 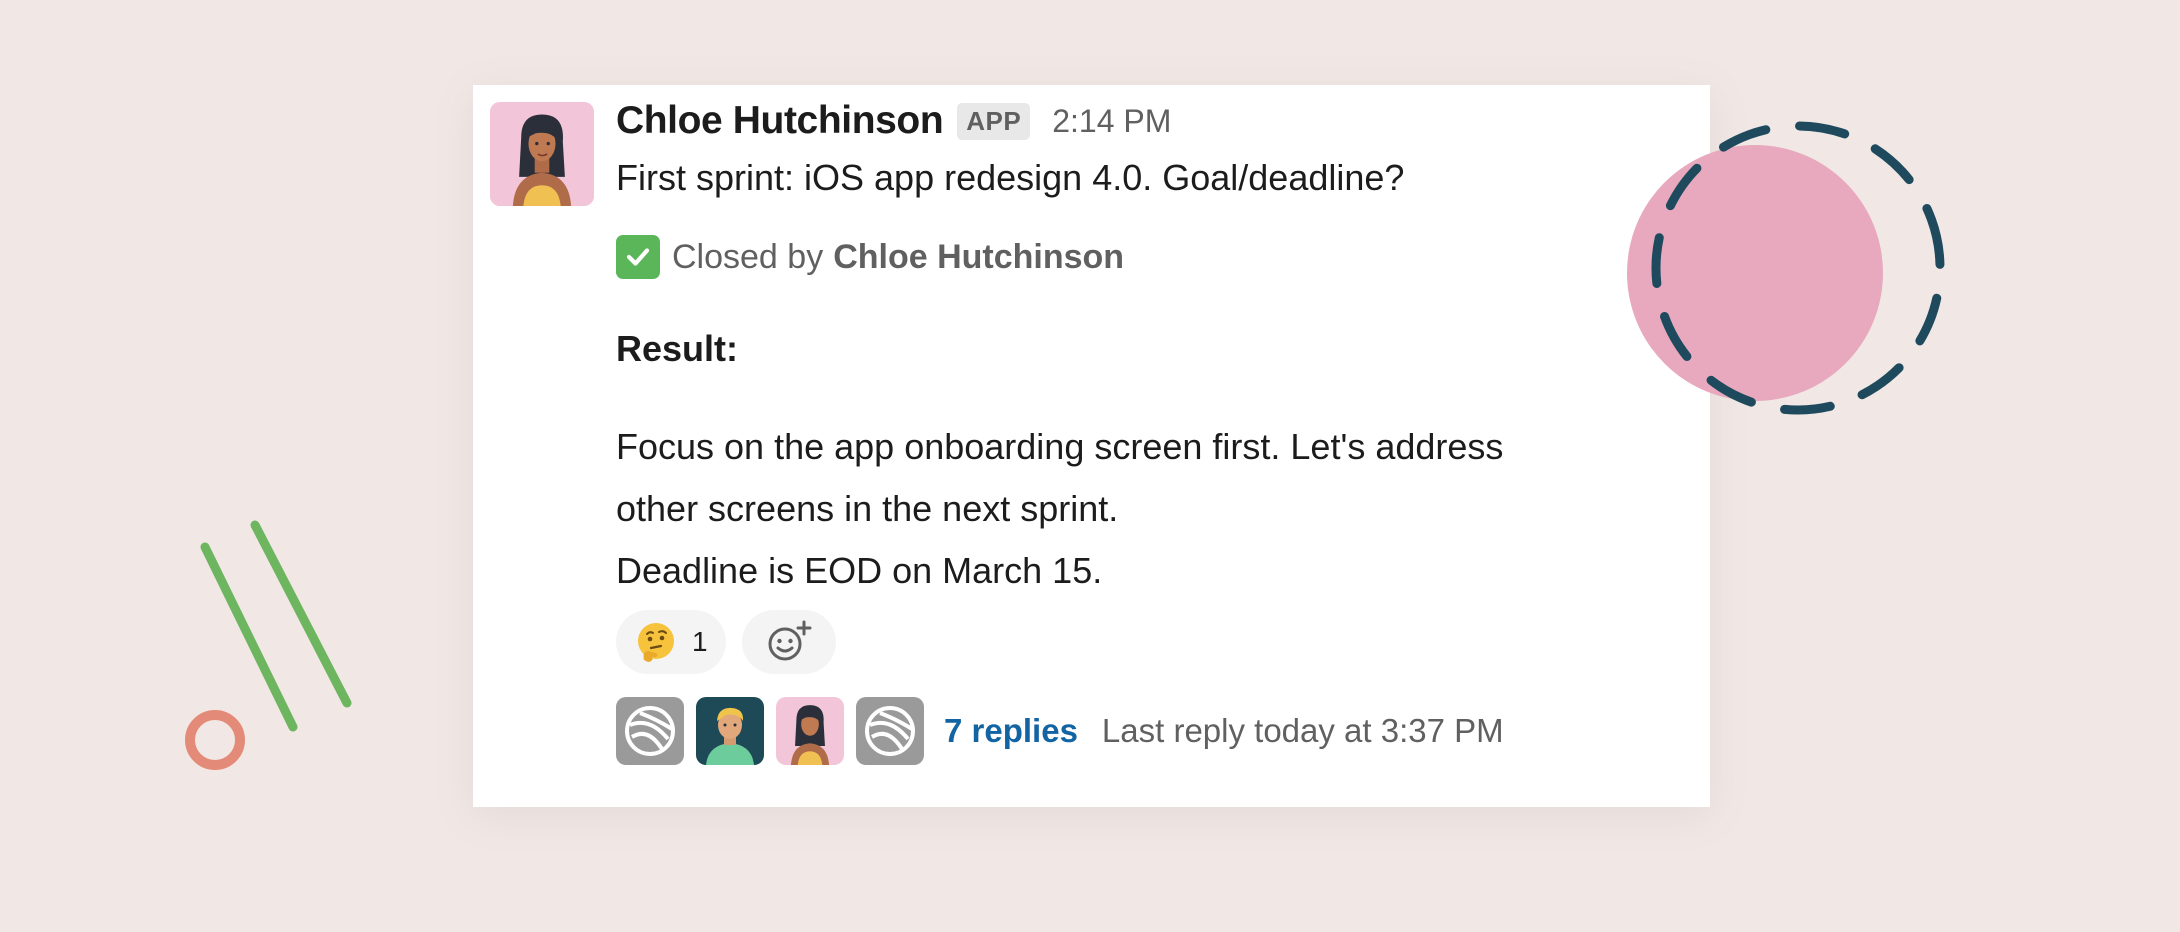 I want to click on last-reply-text: Last reply today at 3:37 PM, so click(x=1302, y=730).